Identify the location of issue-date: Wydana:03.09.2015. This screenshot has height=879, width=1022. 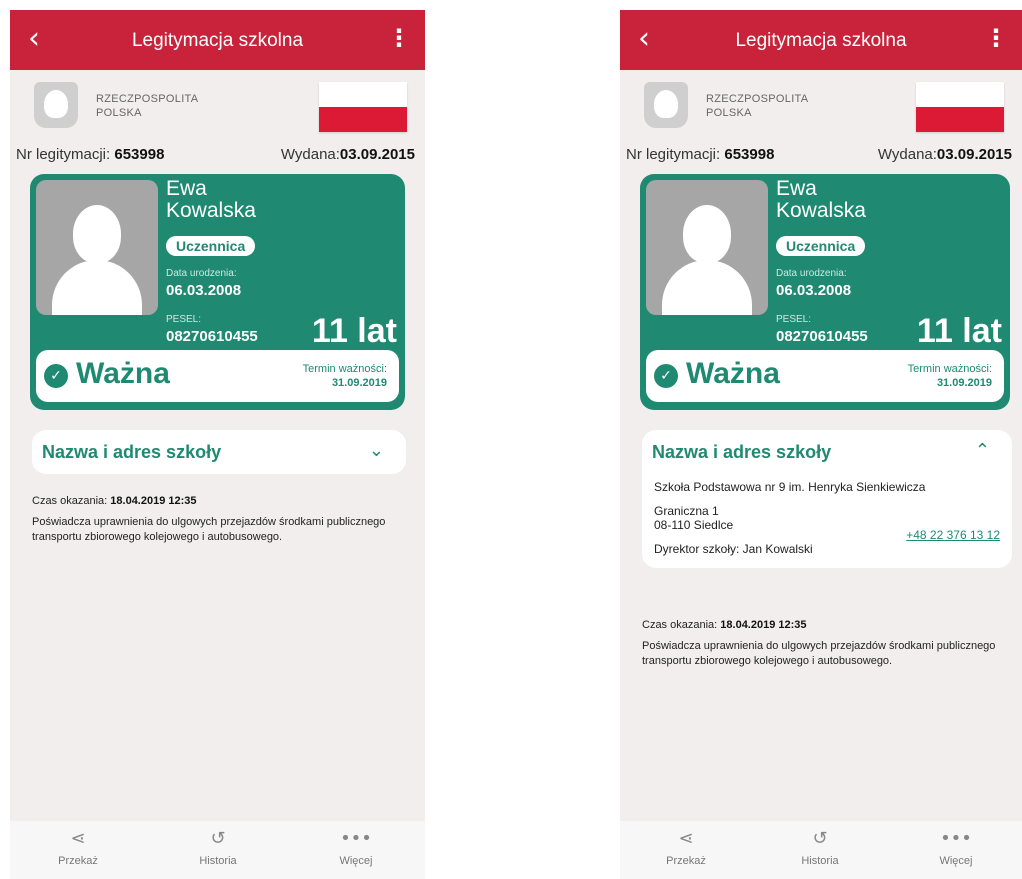
(348, 154).